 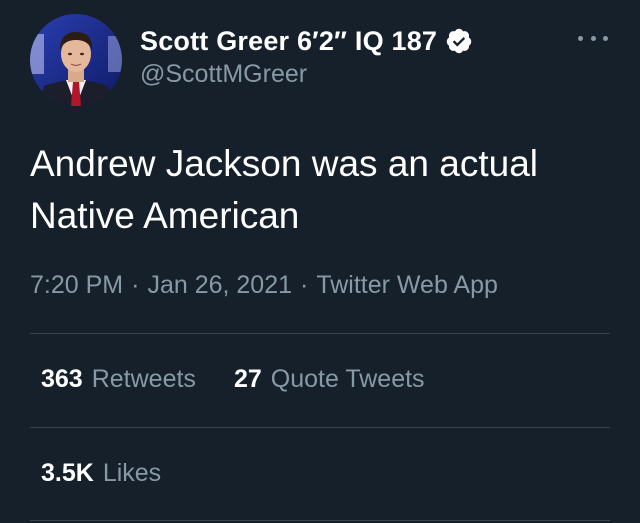 I want to click on tweet-date: Jan 26, 2021, so click(x=219, y=285).